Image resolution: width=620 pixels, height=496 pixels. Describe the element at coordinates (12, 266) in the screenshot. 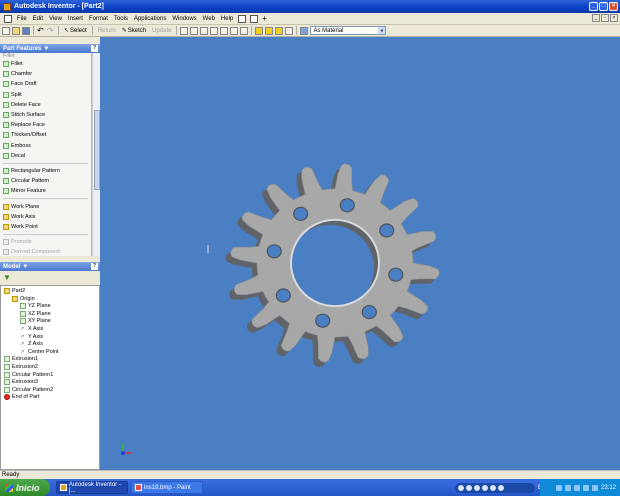

I see `model-title: Model` at that location.